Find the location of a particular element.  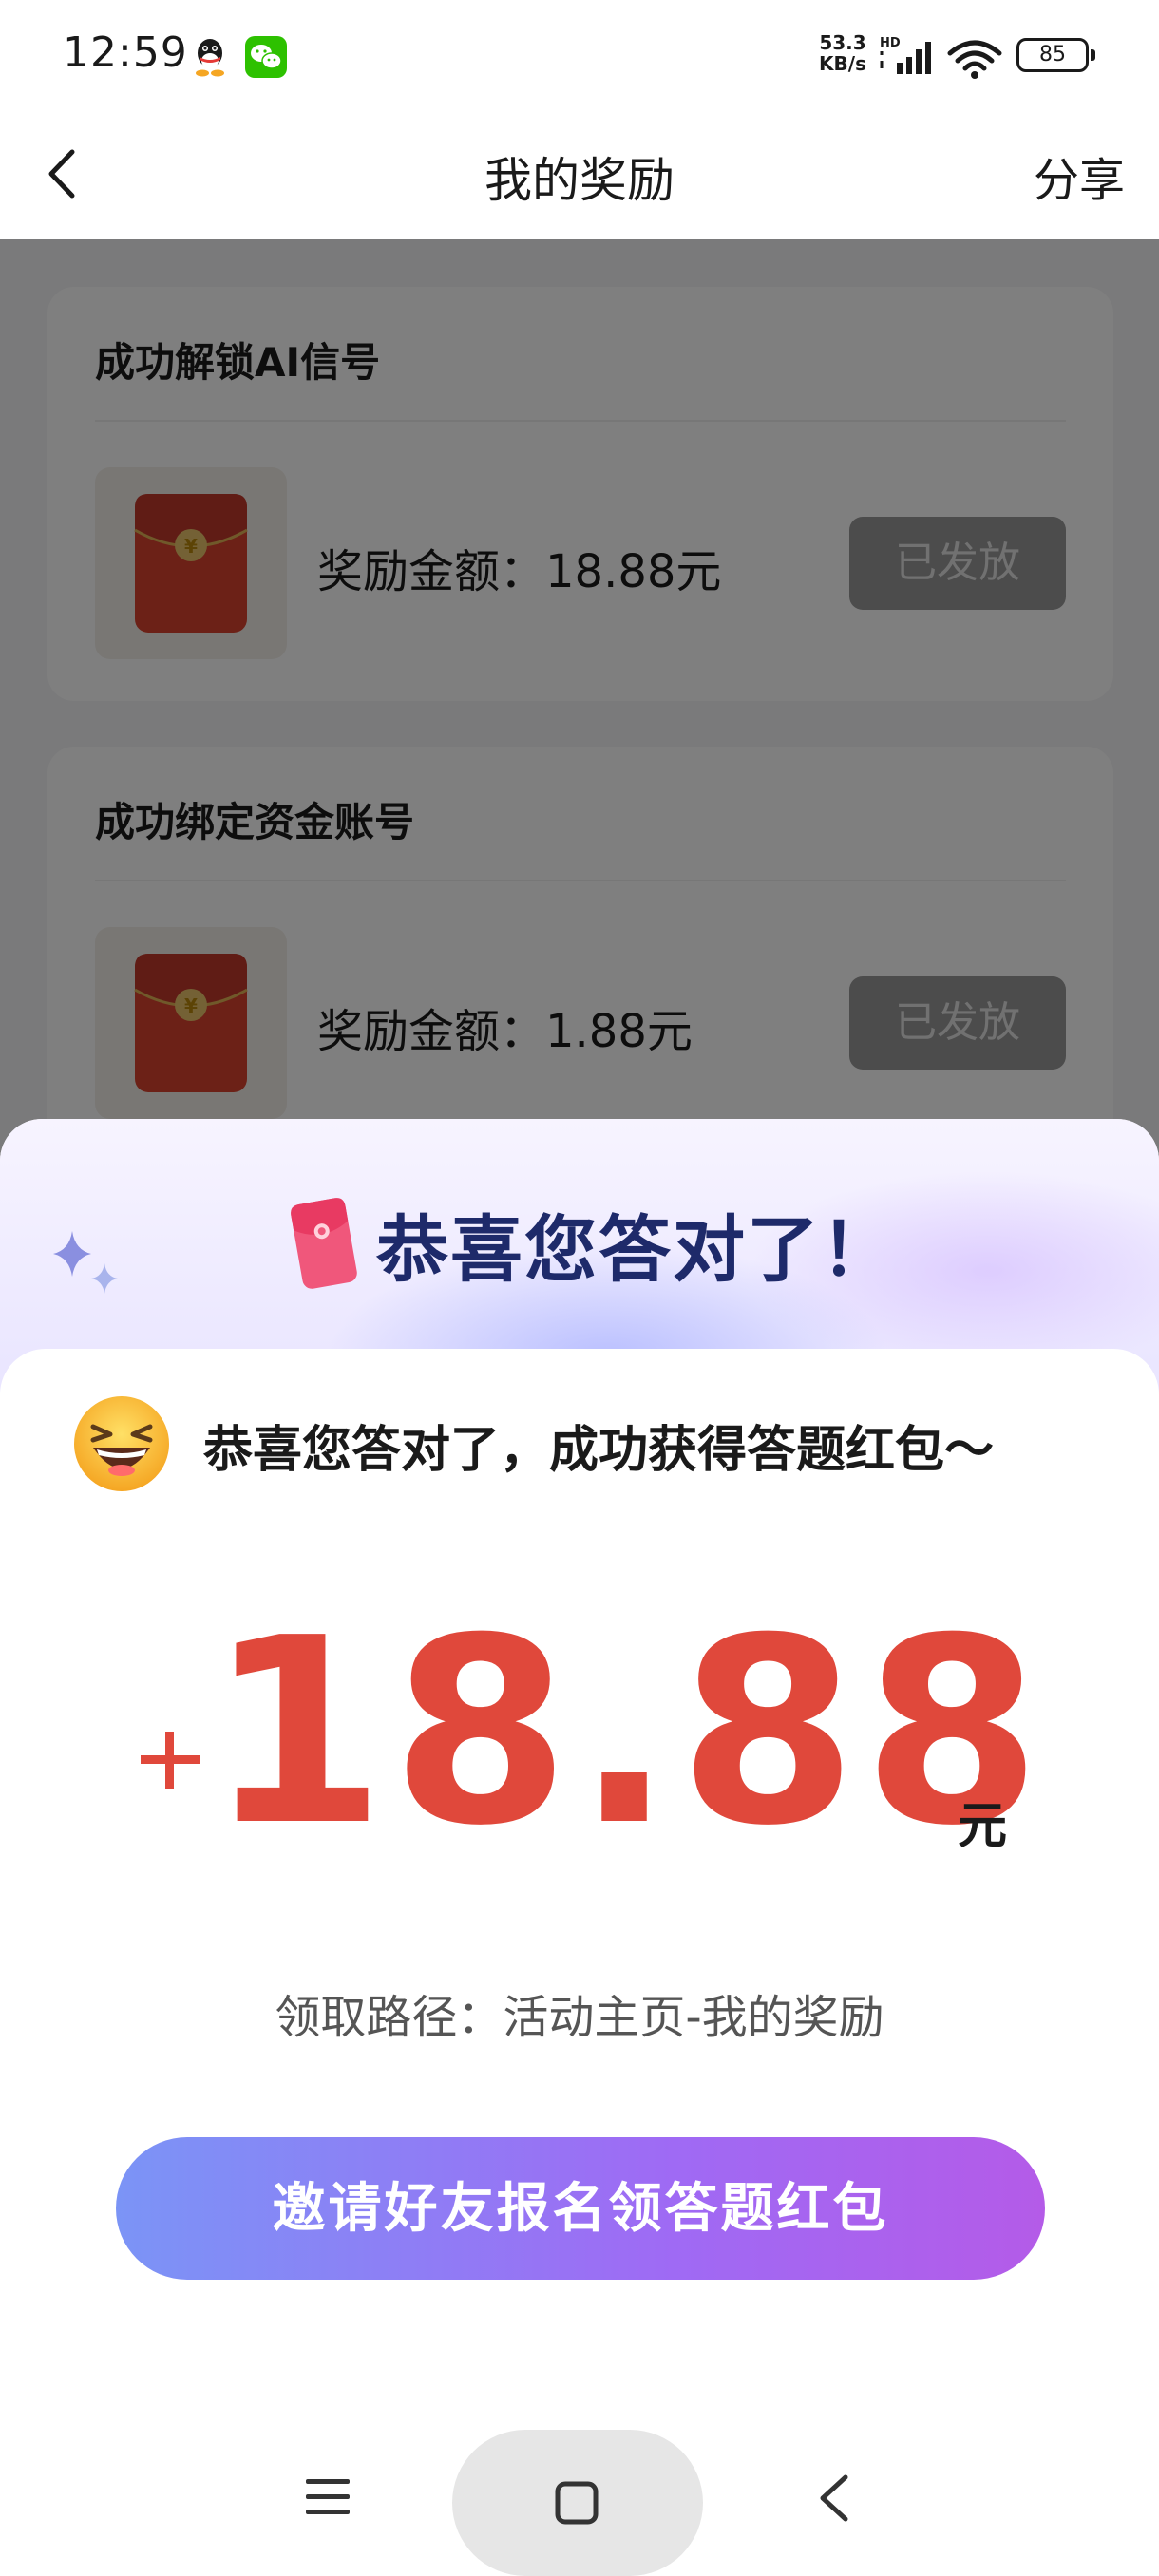

sparkle-icon is located at coordinates (85, 1262).